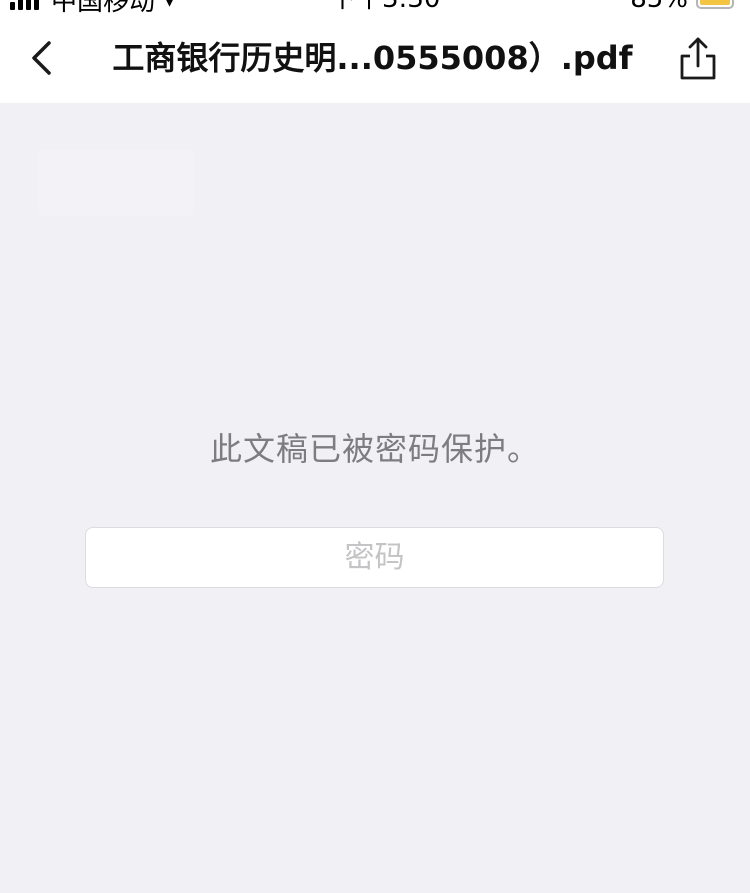 The height and width of the screenshot is (893, 750). I want to click on battery-percent: 85%, so click(659, 7).